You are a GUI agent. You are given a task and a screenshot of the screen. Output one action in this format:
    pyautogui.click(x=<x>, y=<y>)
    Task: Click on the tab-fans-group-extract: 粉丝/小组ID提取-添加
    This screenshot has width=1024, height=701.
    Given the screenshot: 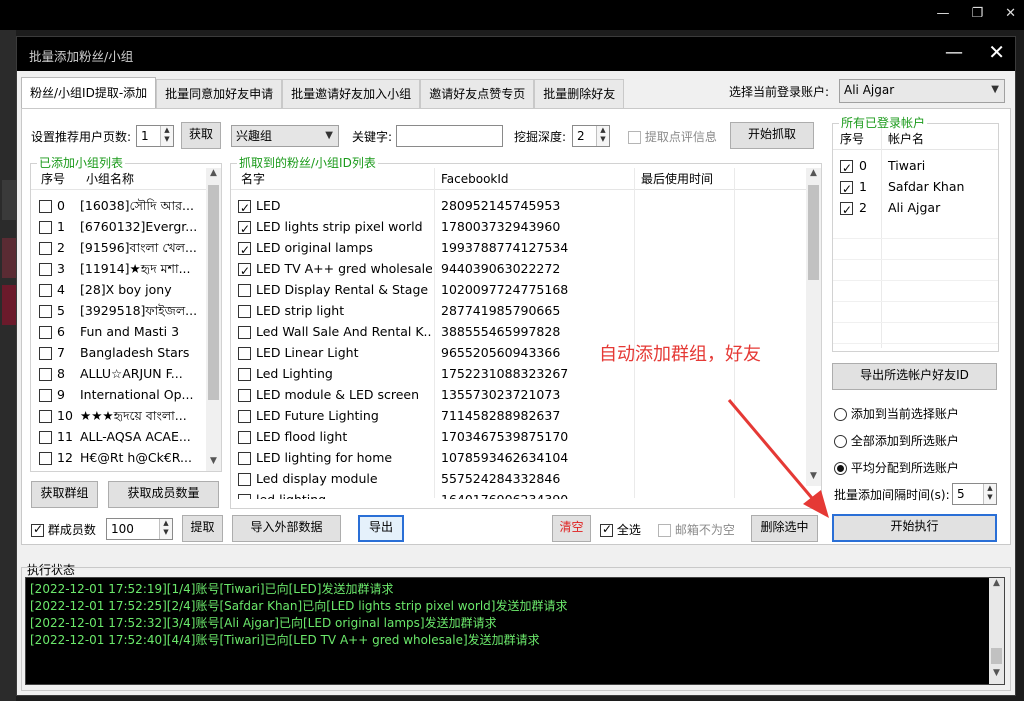 What is the action you would take?
    pyautogui.click(x=89, y=93)
    